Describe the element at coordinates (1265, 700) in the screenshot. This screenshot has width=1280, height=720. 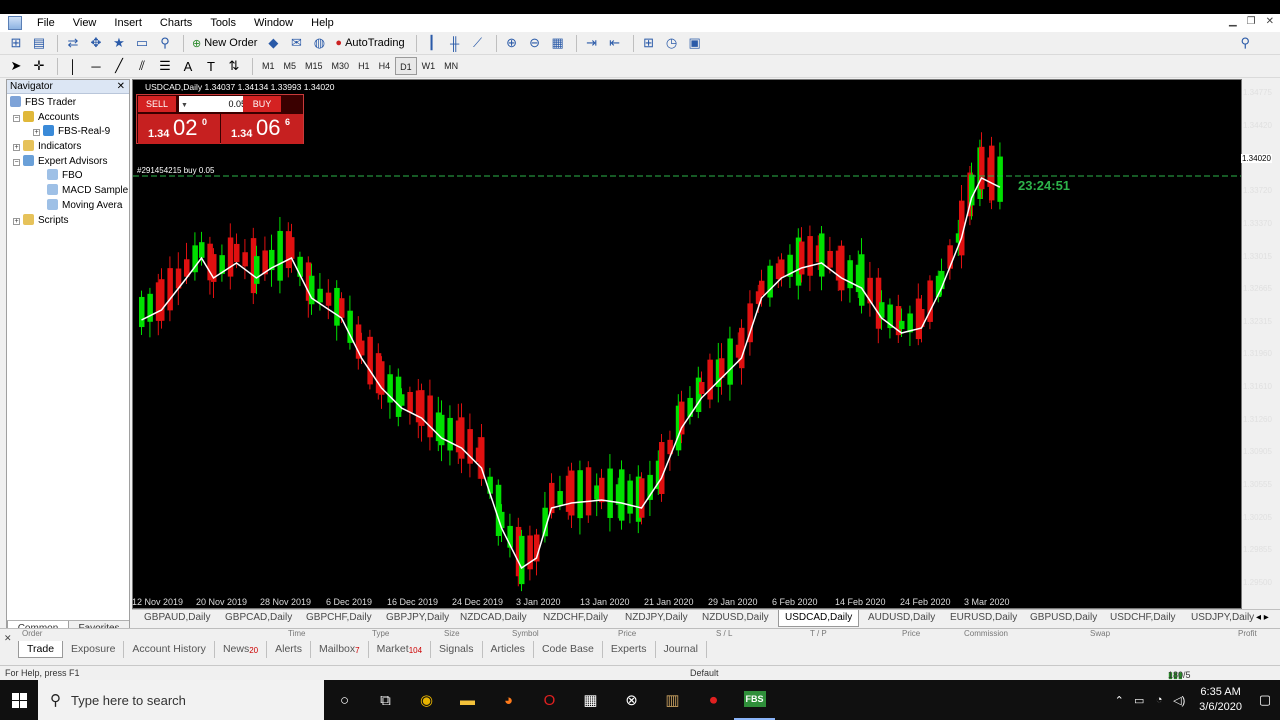
I see `notifications-icon: ▢` at that location.